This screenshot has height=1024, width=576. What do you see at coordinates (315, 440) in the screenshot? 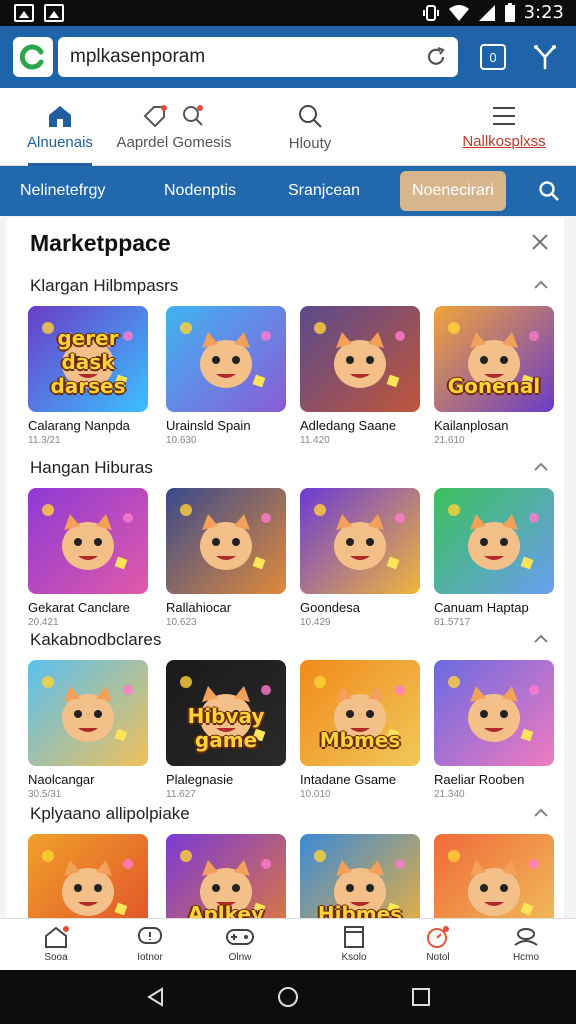
I see `game-stats: 11.420` at bounding box center [315, 440].